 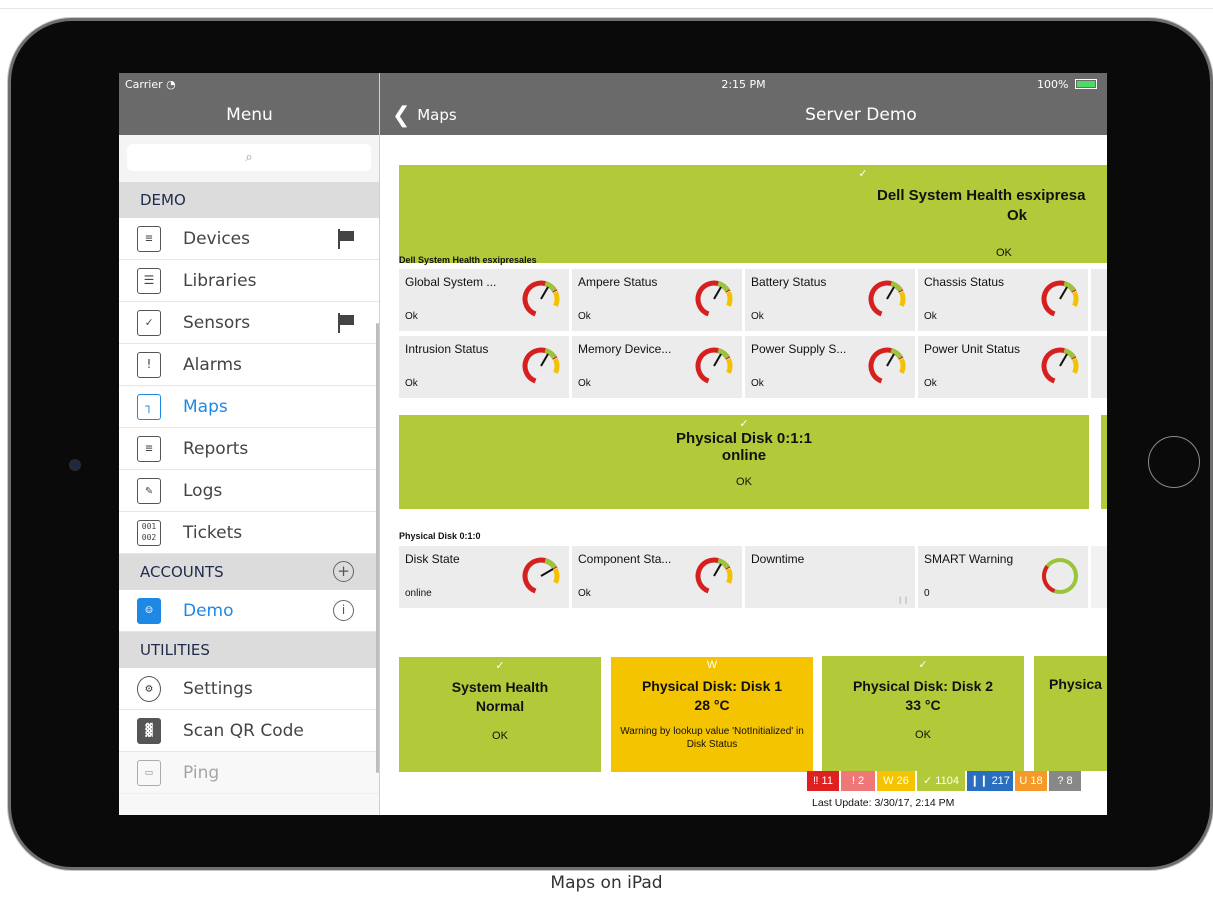 What do you see at coordinates (249, 611) in the screenshot?
I see `sidebar-item-account-demo: ☺ Demo i` at bounding box center [249, 611].